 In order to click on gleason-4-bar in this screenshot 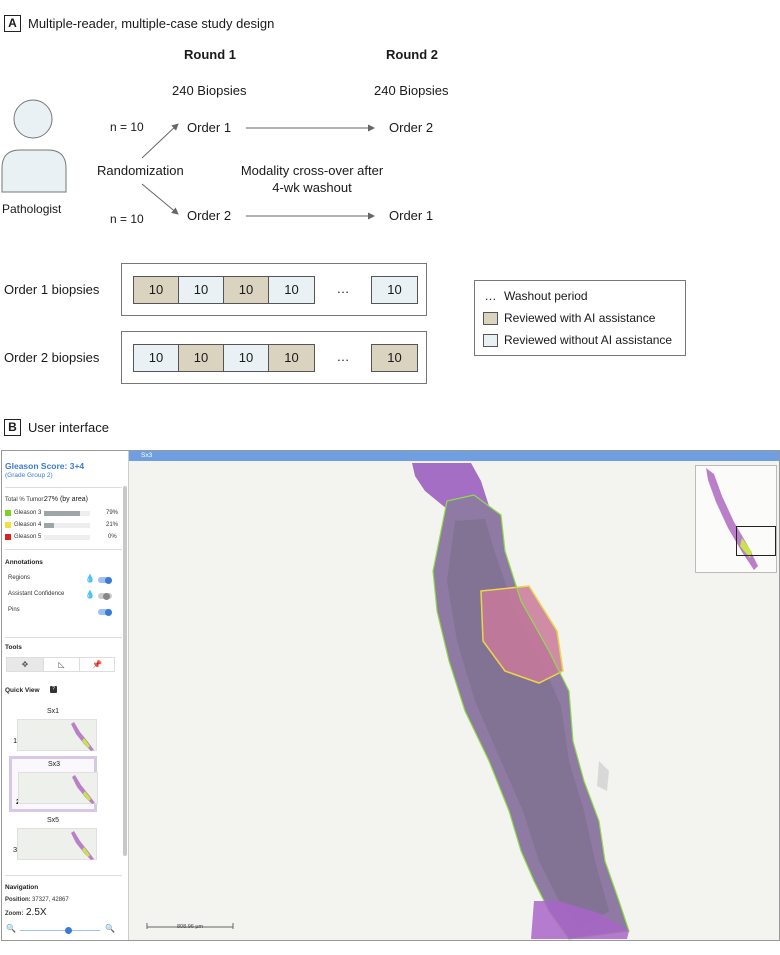, I will do `click(67, 525)`.